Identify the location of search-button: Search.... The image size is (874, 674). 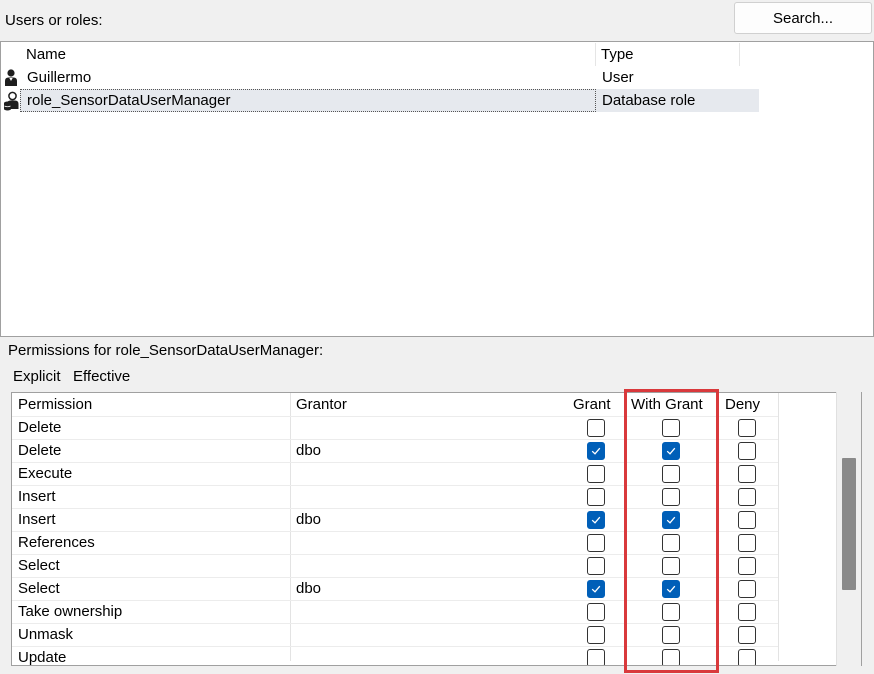
(803, 18).